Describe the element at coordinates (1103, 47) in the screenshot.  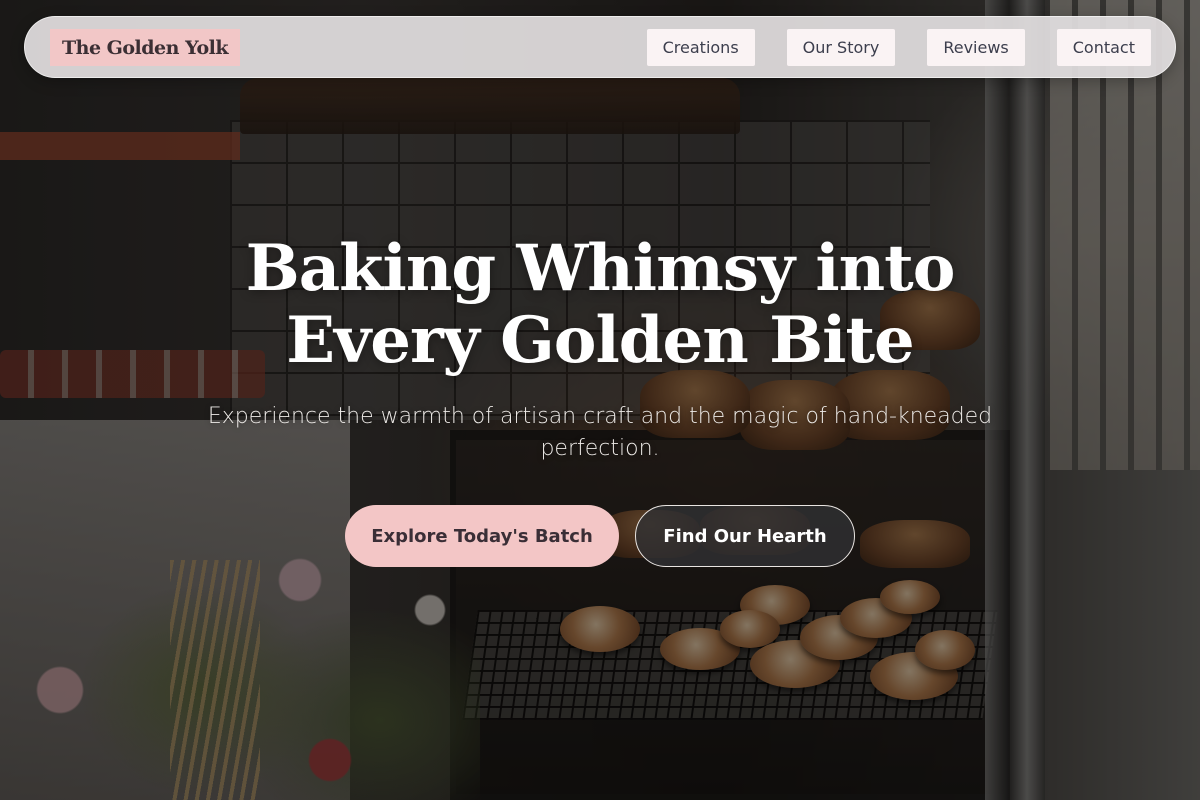
I see `nav-link-contact: Contact` at that location.